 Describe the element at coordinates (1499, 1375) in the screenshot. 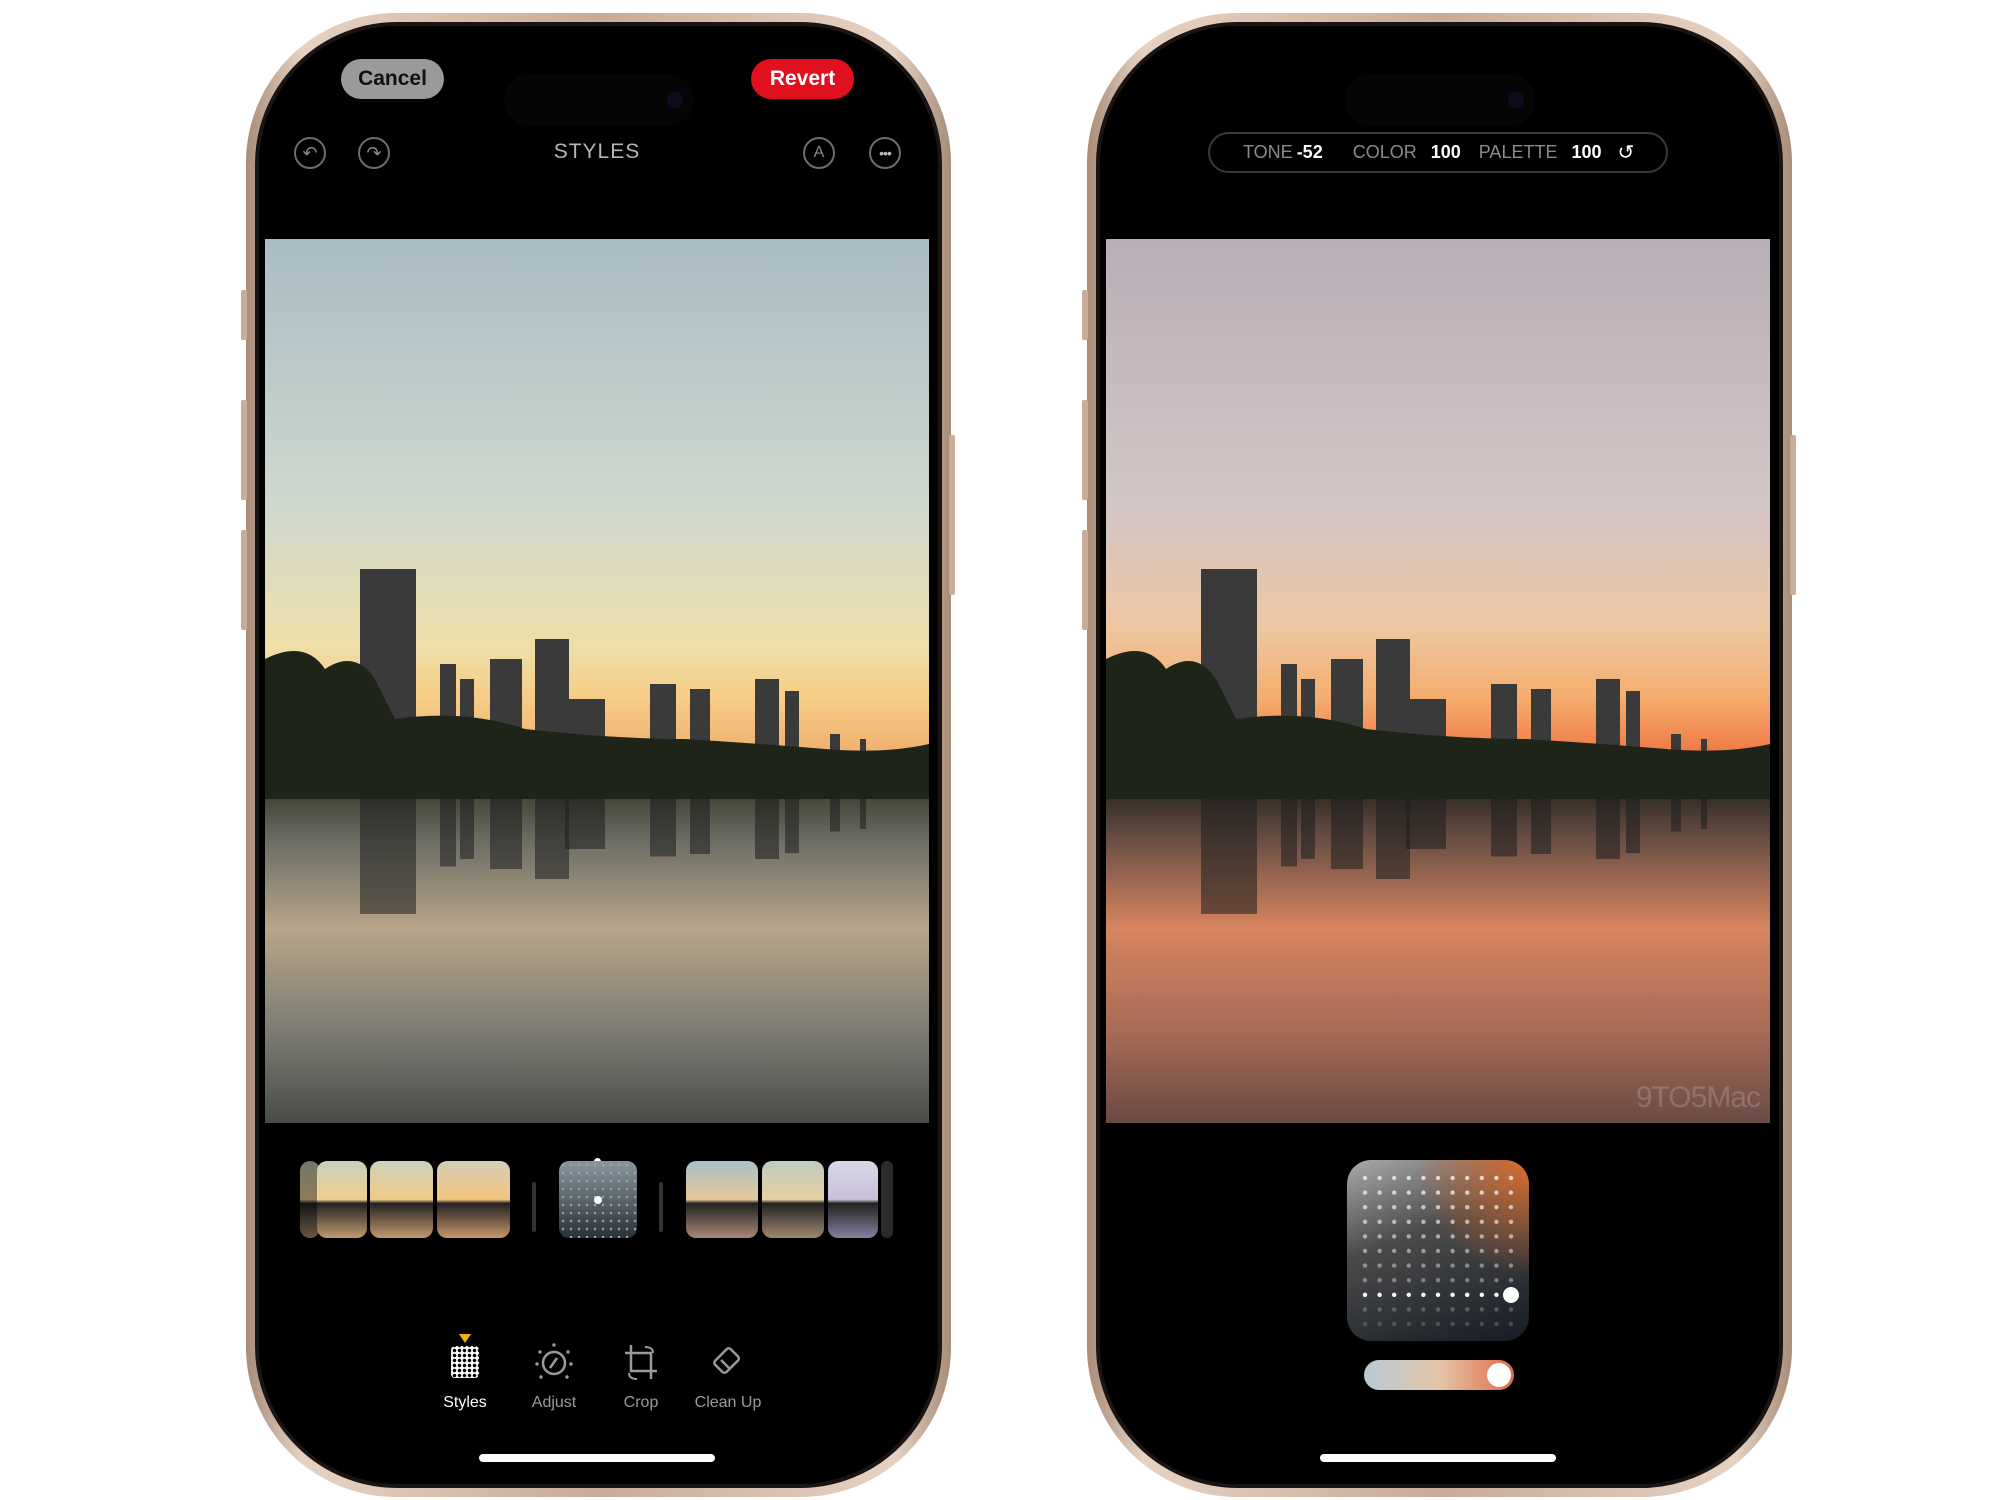

I see `palette-slider-thumb` at that location.